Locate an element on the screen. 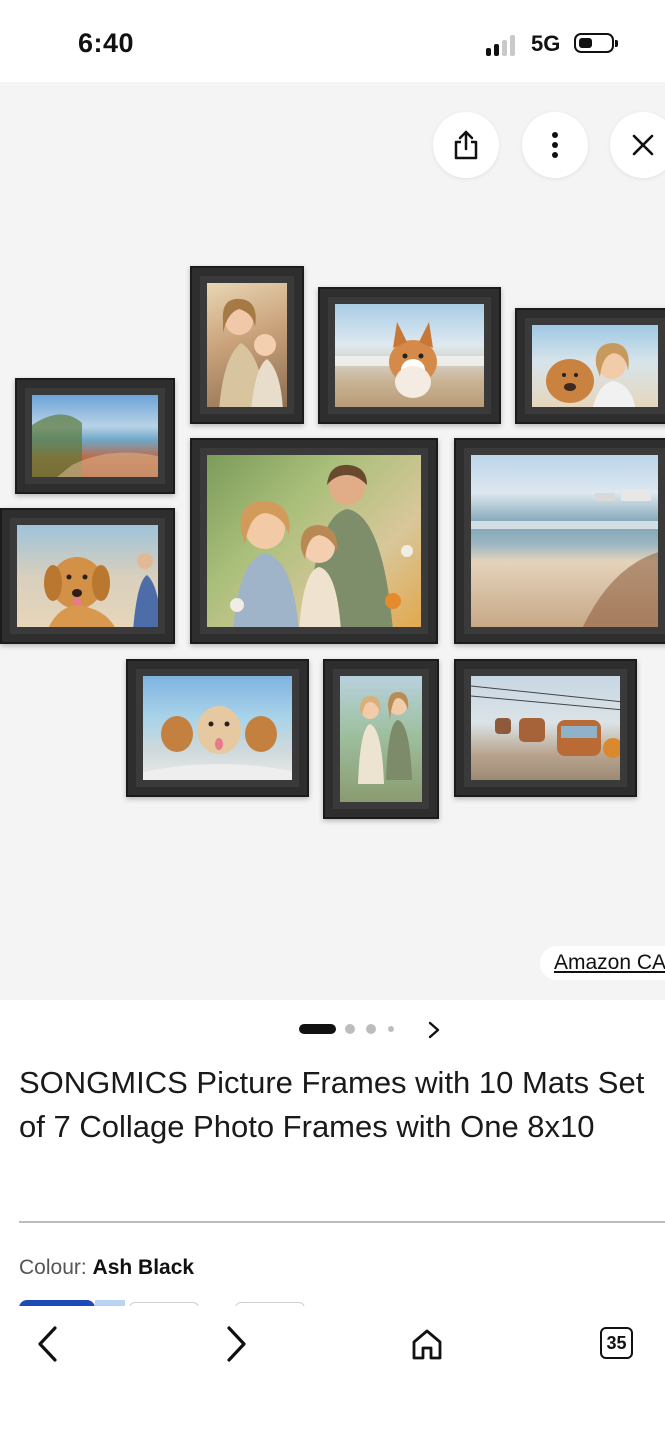  signal-icon is located at coordinates (503, 45).